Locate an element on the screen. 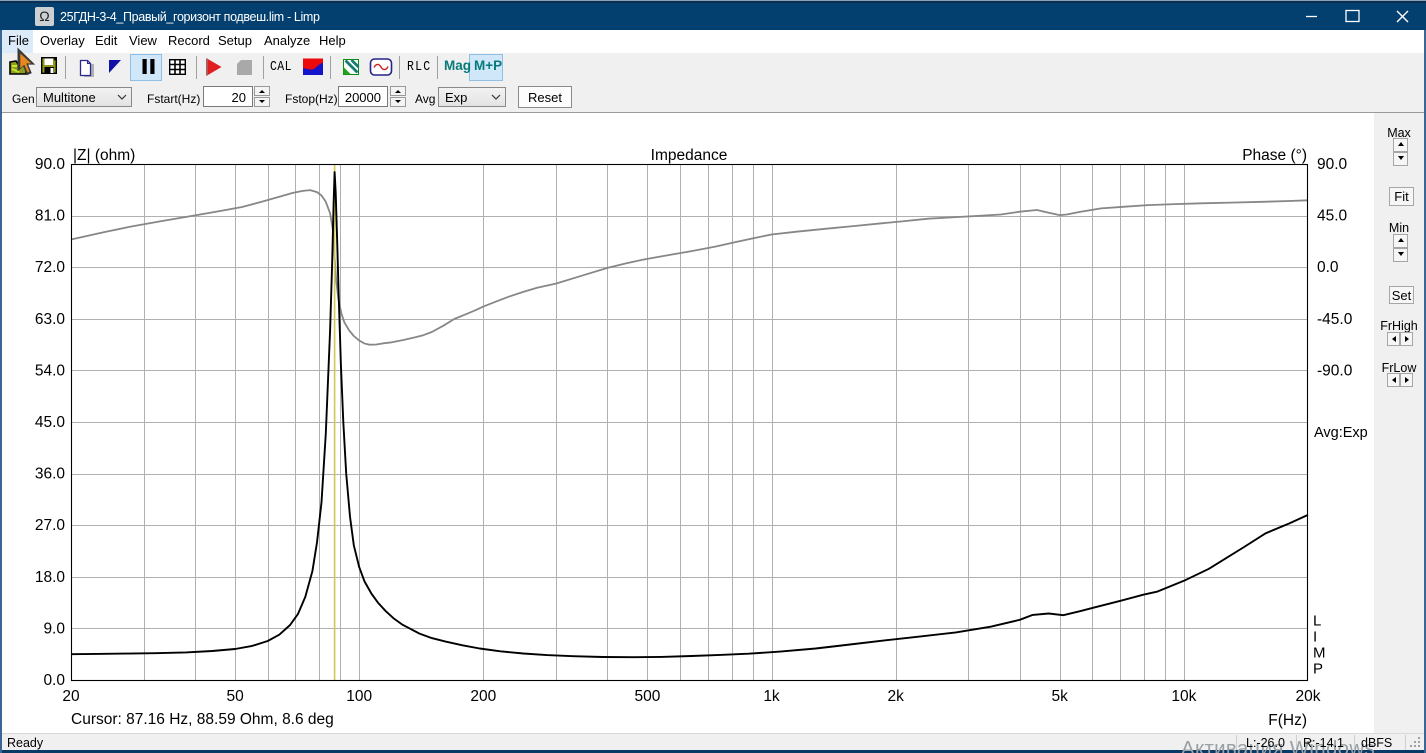  svg-text: 54.0 is located at coordinates (50, 370).